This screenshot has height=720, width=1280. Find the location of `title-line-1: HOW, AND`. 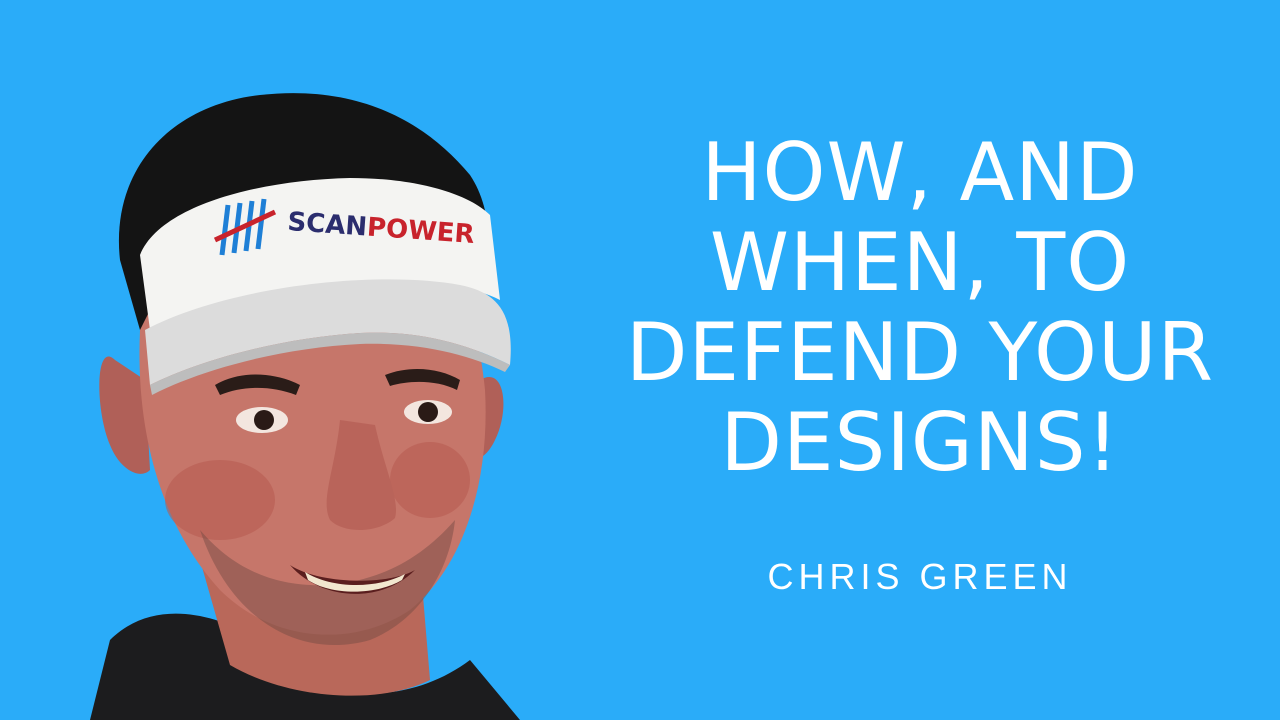

title-line-1: HOW, AND is located at coordinates (920, 172).